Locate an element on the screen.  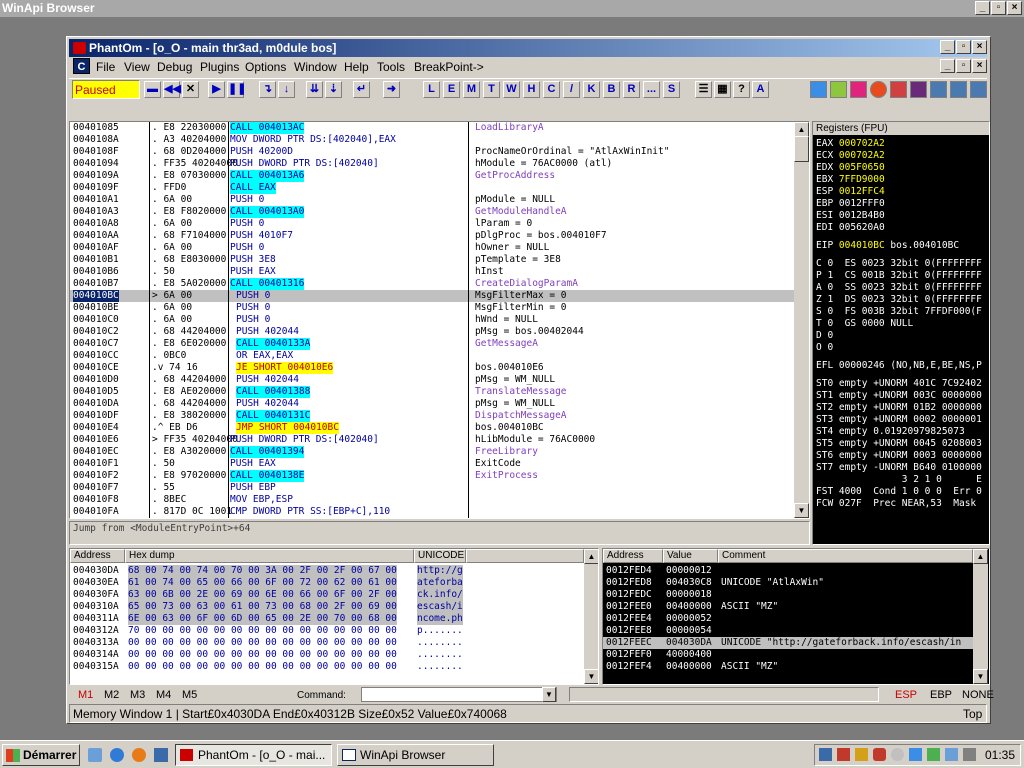
tool-c: C is located at coordinates (551, 89).